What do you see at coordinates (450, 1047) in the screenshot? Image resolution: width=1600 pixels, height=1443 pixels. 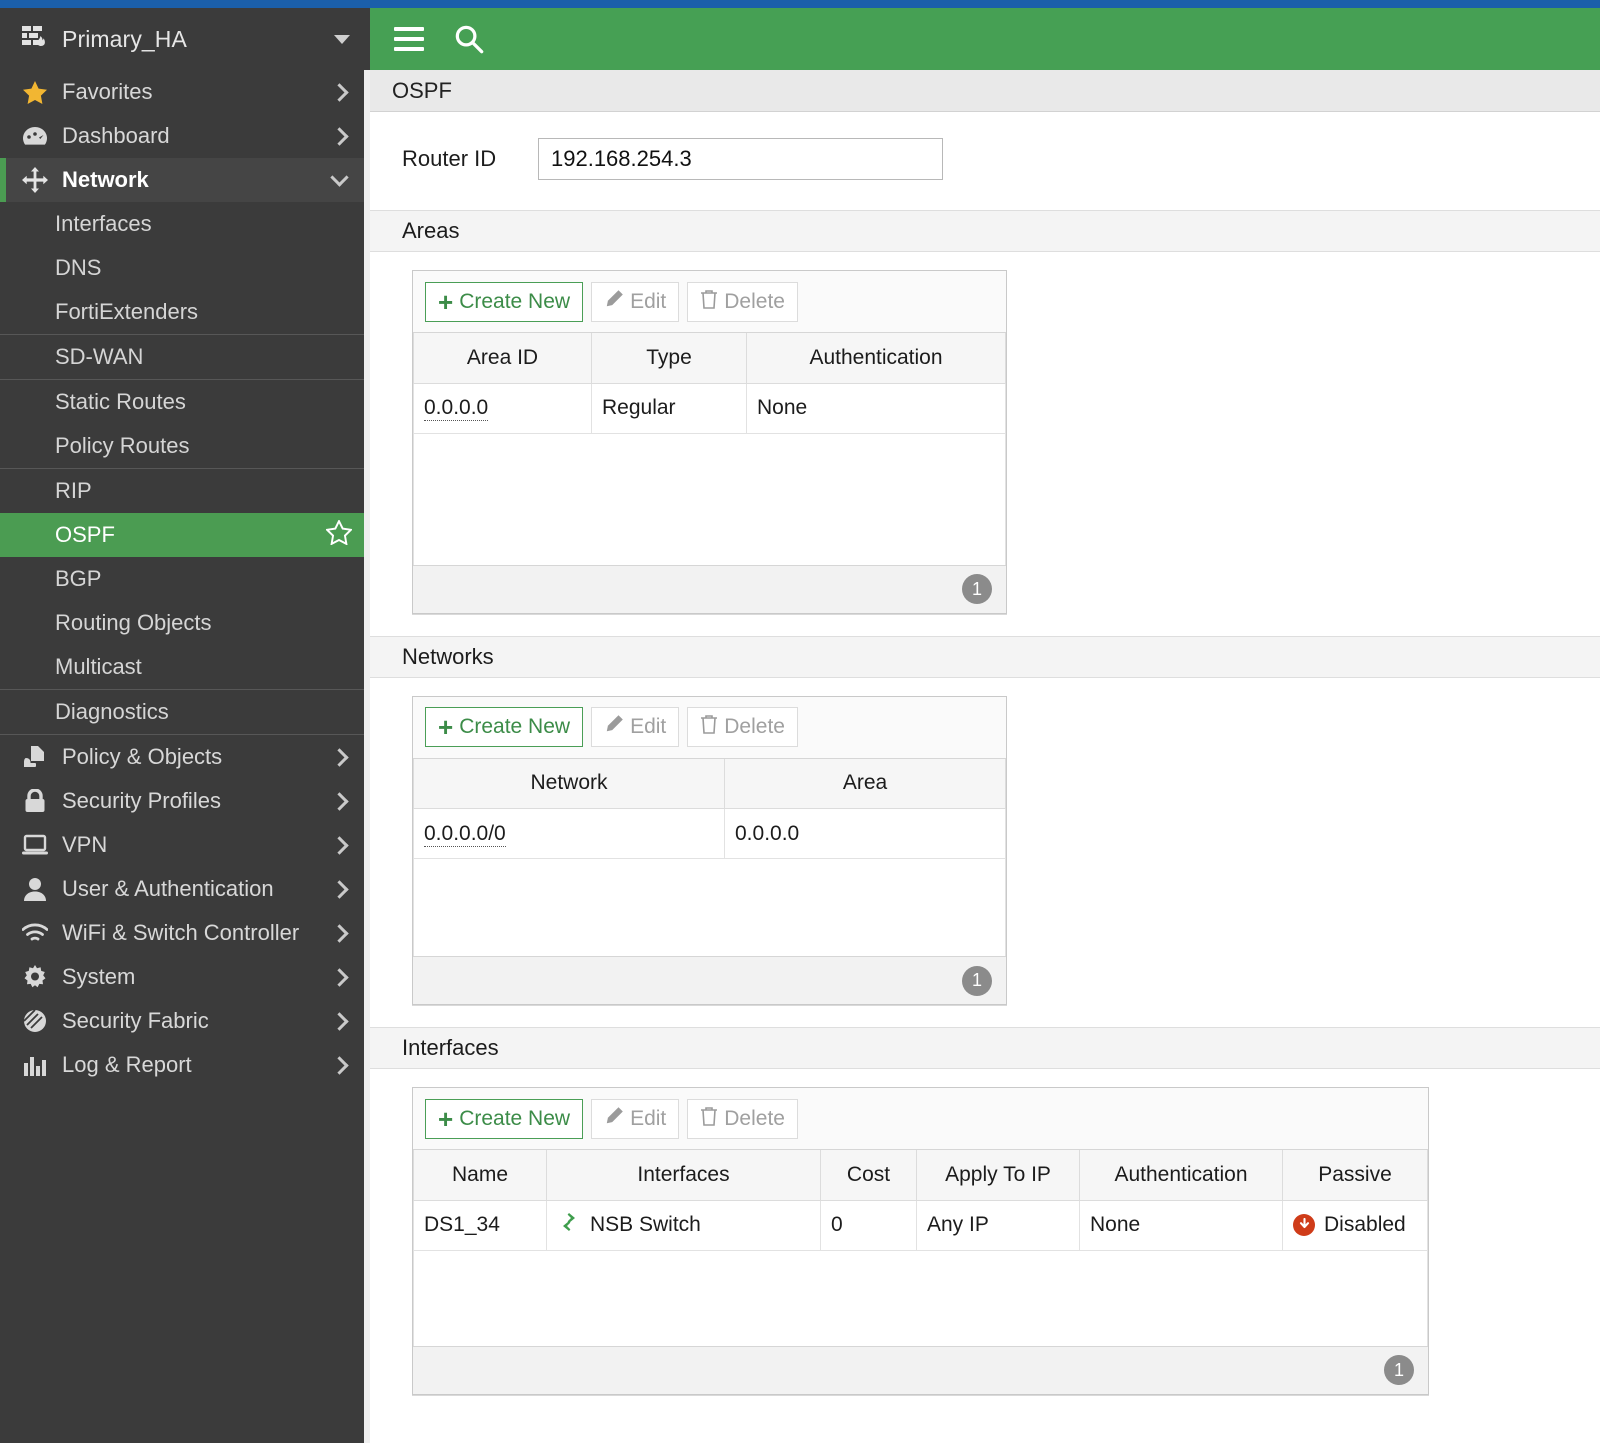 I see `interfaces-title-text: Interfaces` at bounding box center [450, 1047].